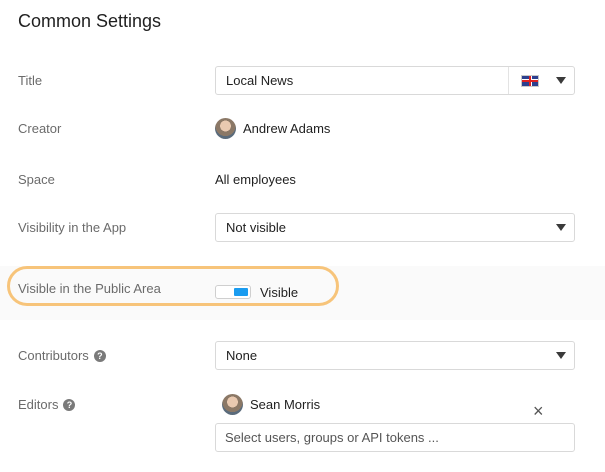 The image size is (605, 472). What do you see at coordinates (287, 128) in the screenshot?
I see `creator-name: Andrew Adams` at bounding box center [287, 128].